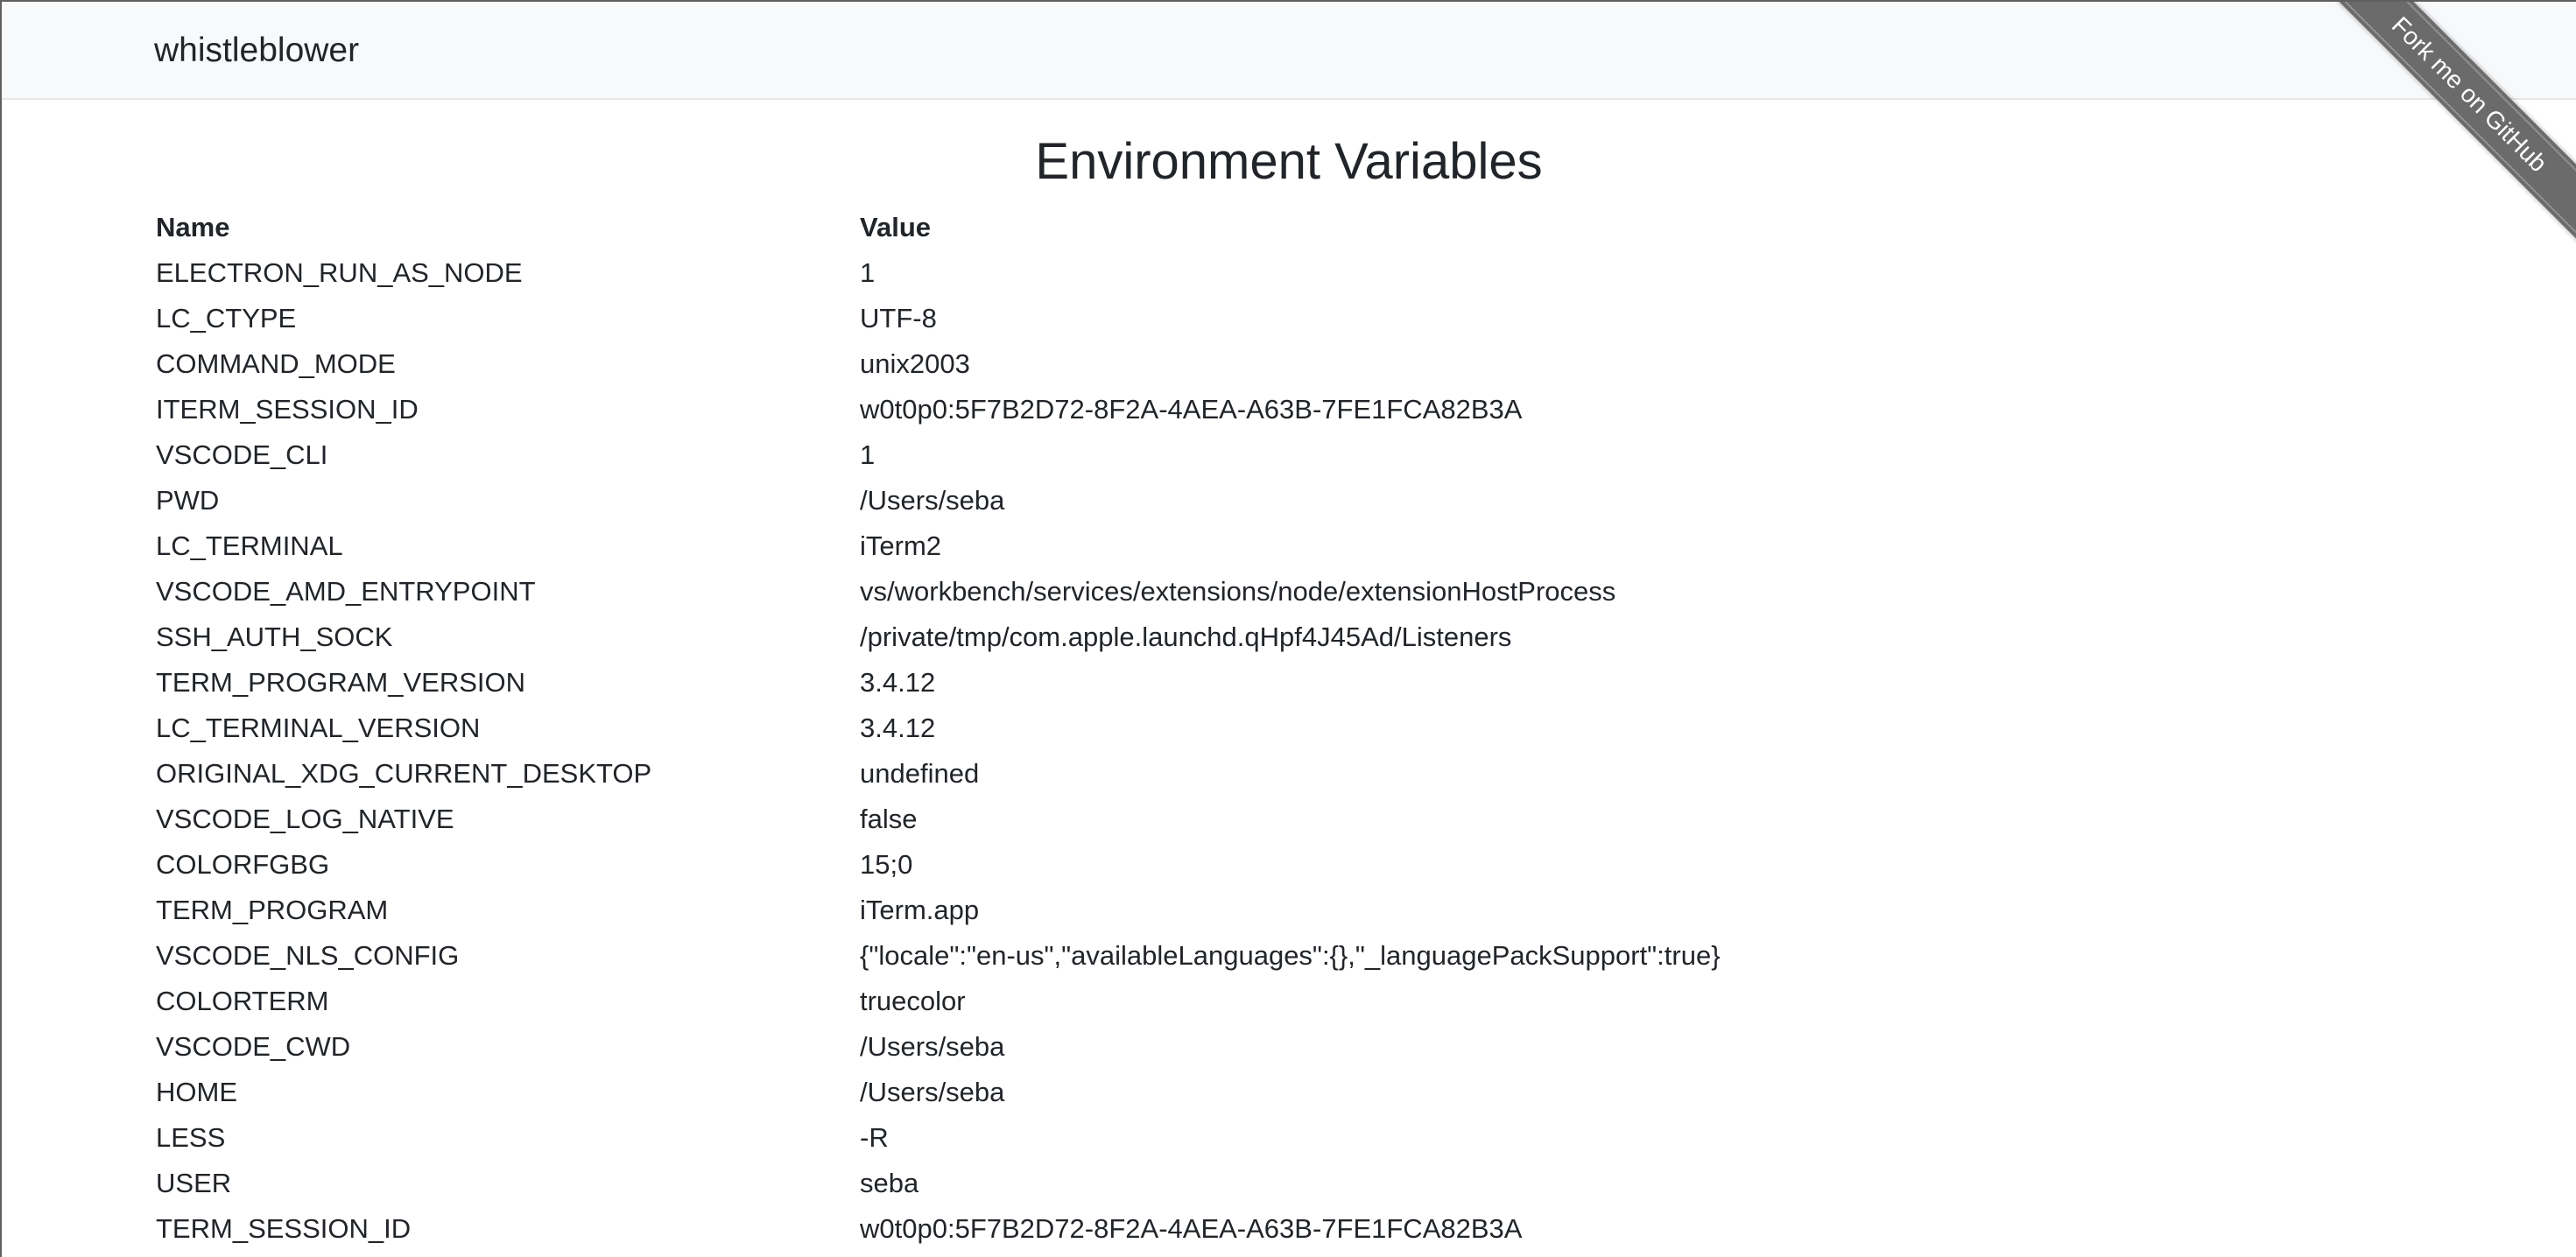 The image size is (2576, 1257). I want to click on env-var-value: undefined, so click(920, 773).